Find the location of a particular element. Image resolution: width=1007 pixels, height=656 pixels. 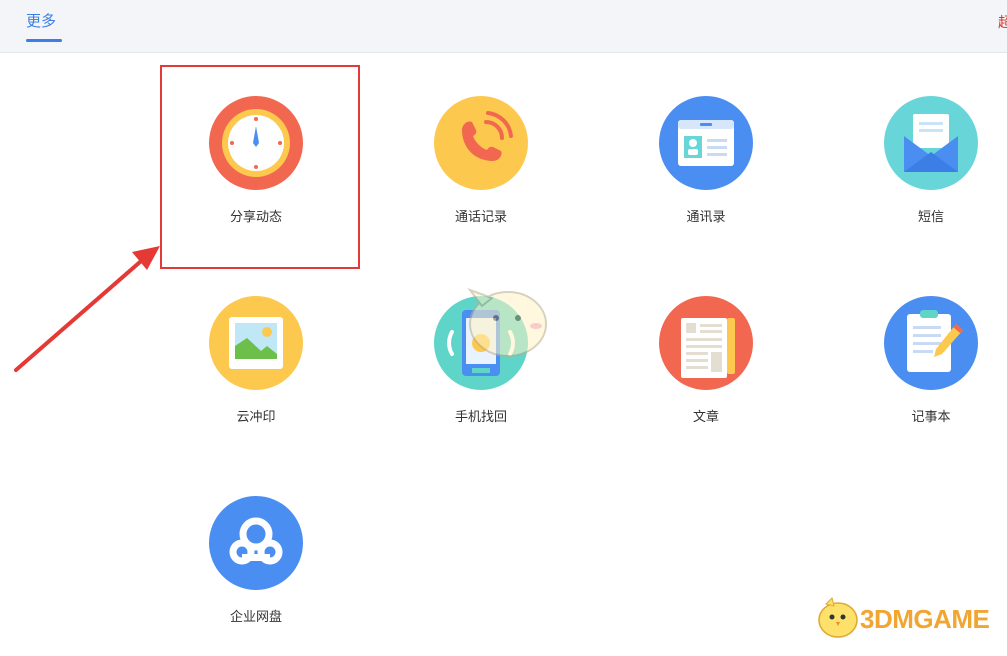

photo-icon is located at coordinates (256, 343).